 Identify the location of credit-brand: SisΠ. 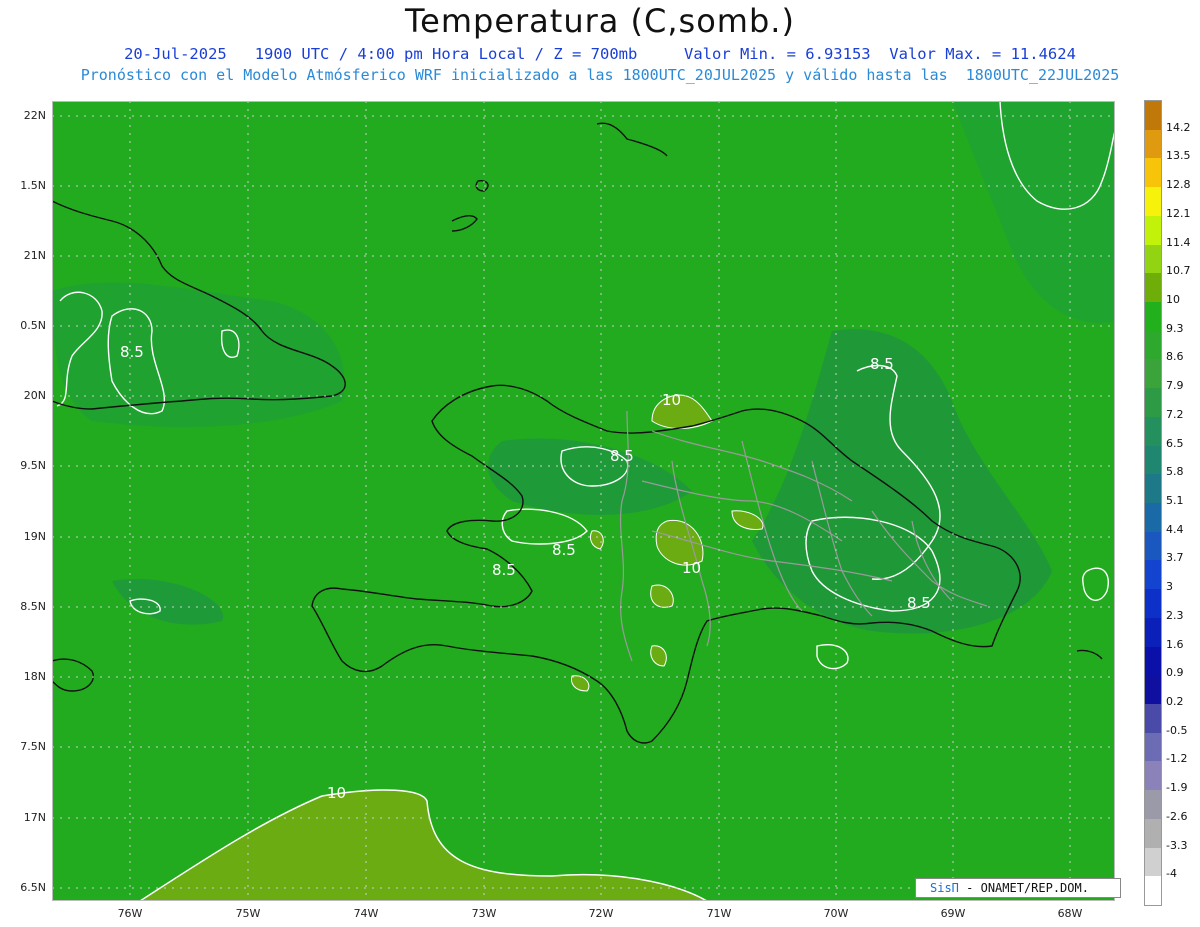
(944, 888).